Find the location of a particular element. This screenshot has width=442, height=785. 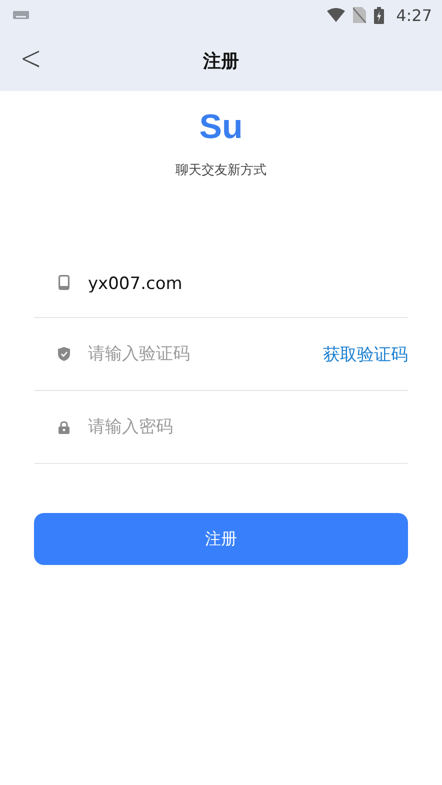

input-field: yx007.com is located at coordinates (248, 284).